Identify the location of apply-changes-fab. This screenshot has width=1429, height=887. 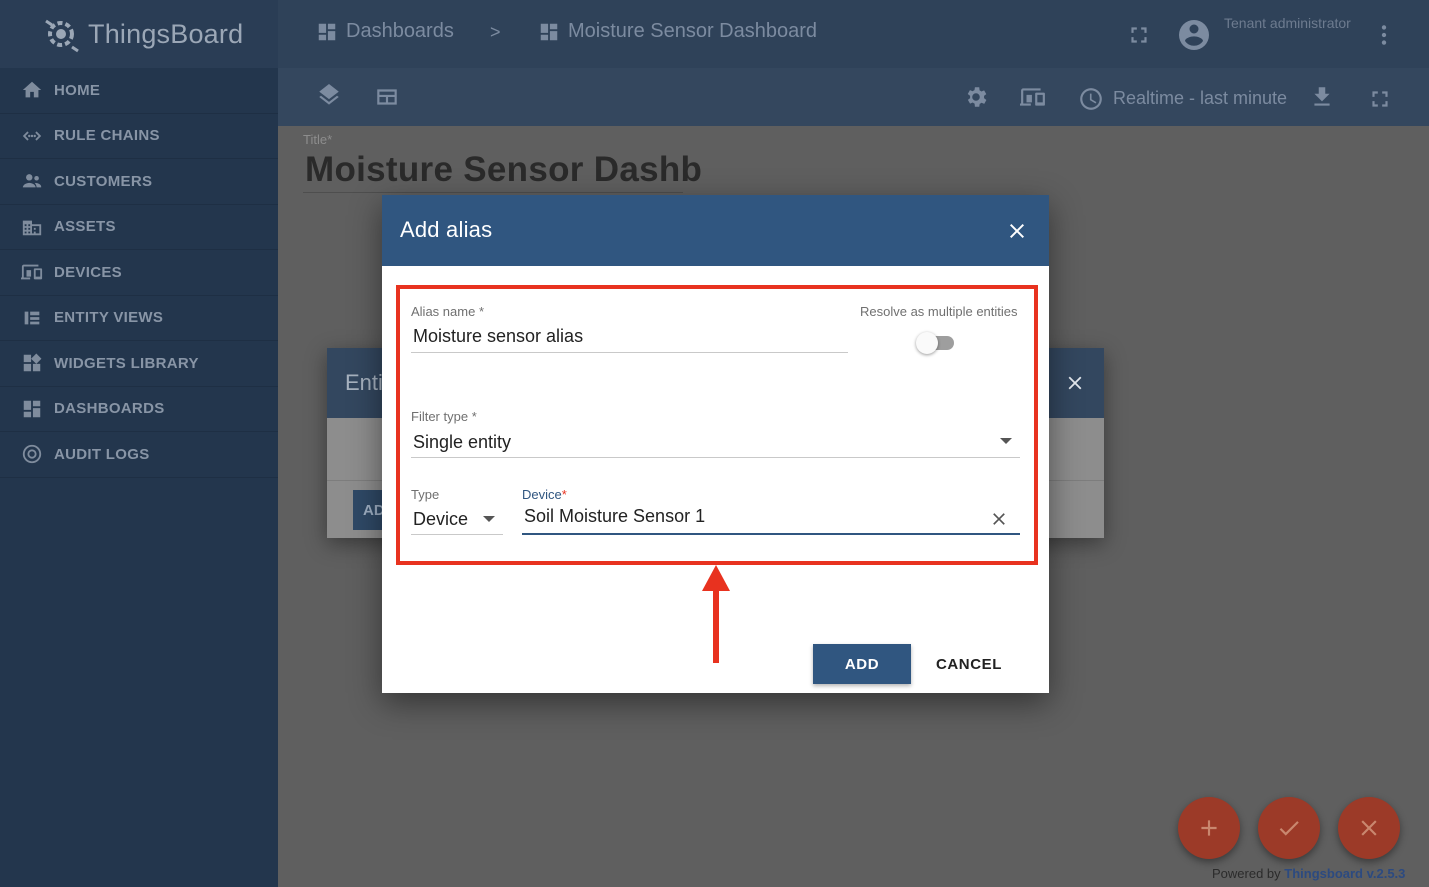
(1289, 828).